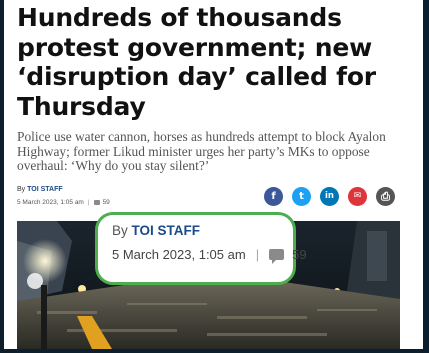  What do you see at coordinates (273, 196) in the screenshot?
I see `facebook-share-icon: f` at bounding box center [273, 196].